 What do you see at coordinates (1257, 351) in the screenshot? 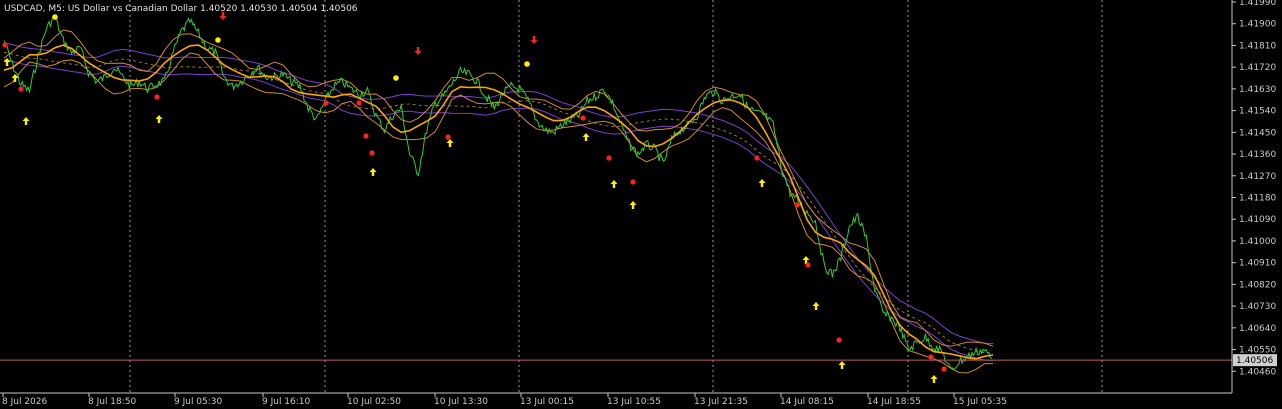
I see `y-tick-label-16: 1.40550` at bounding box center [1257, 351].